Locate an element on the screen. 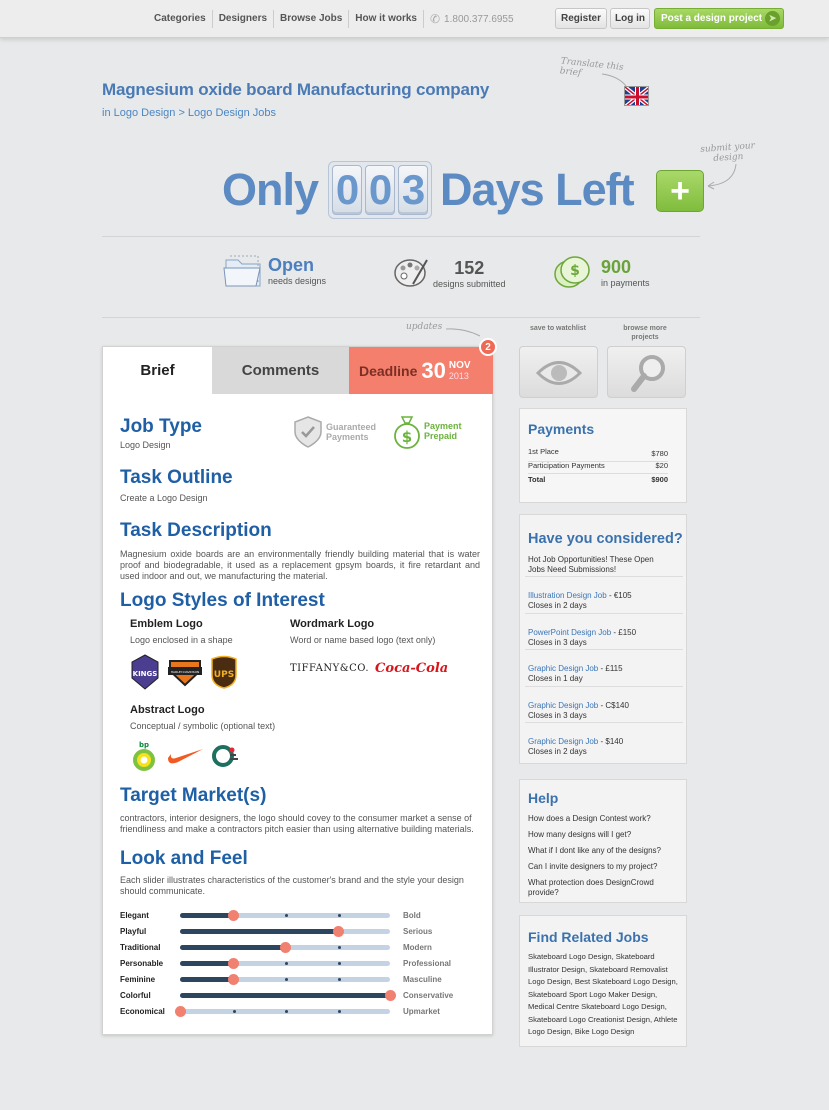 This screenshot has width=829, height=1110. job-closes: Closes in 3 days is located at coordinates (557, 642).